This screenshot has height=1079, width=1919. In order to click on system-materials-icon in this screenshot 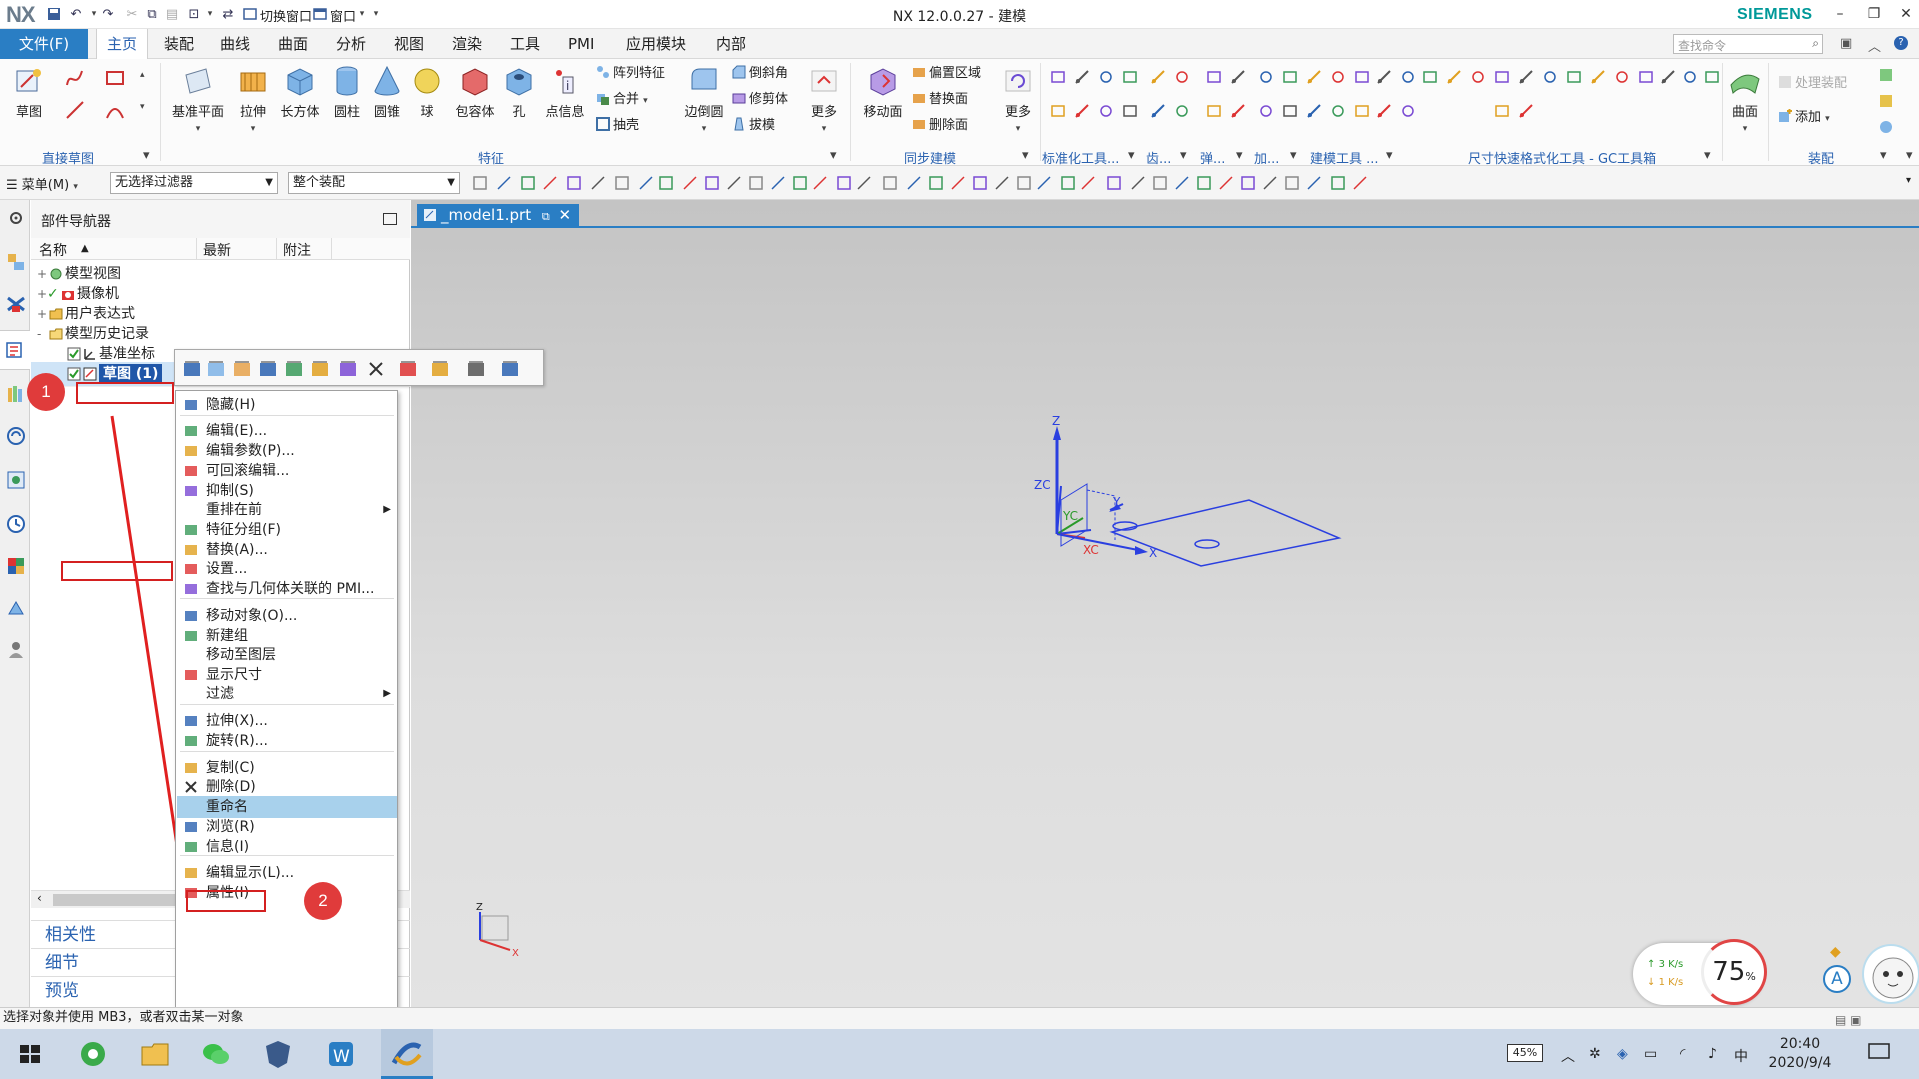, I will do `click(16, 566)`.